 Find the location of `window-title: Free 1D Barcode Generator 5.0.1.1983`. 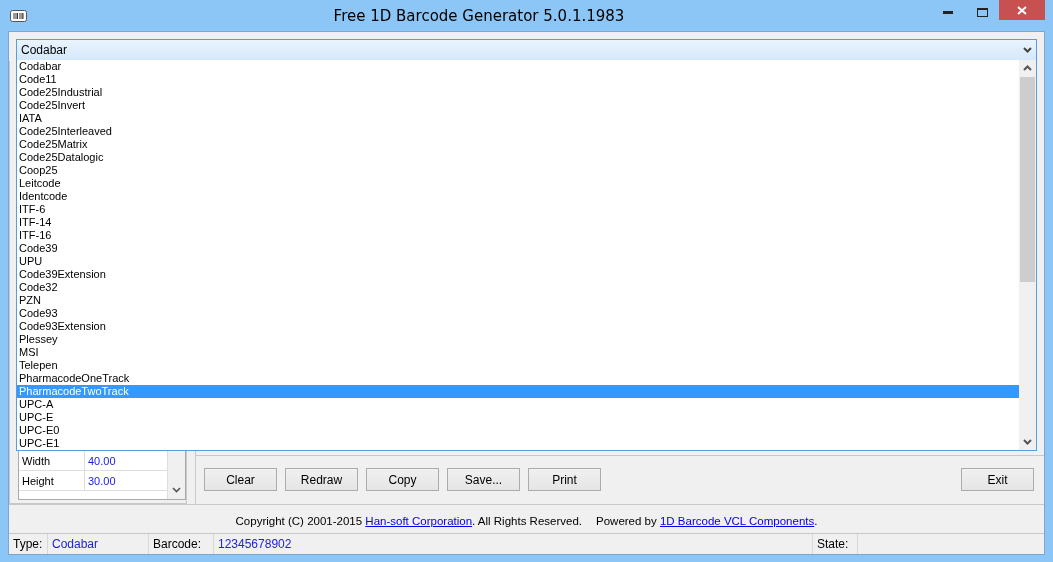

window-title: Free 1D Barcode Generator 5.0.1.1983 is located at coordinates (479, 15).